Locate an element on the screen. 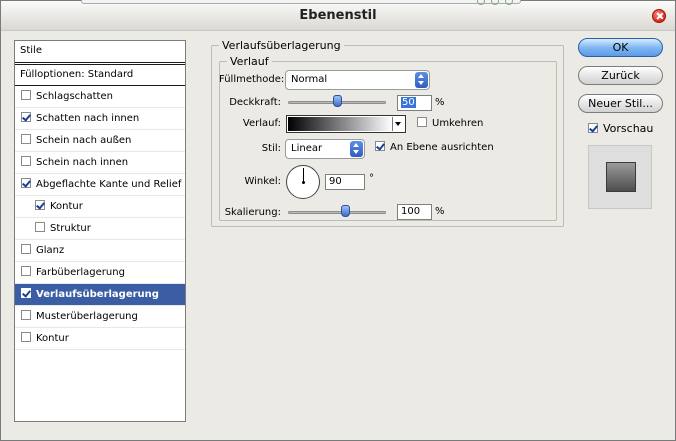 This screenshot has height=441, width=676. sidebar-item: Schein nach außen is located at coordinates (100, 141).